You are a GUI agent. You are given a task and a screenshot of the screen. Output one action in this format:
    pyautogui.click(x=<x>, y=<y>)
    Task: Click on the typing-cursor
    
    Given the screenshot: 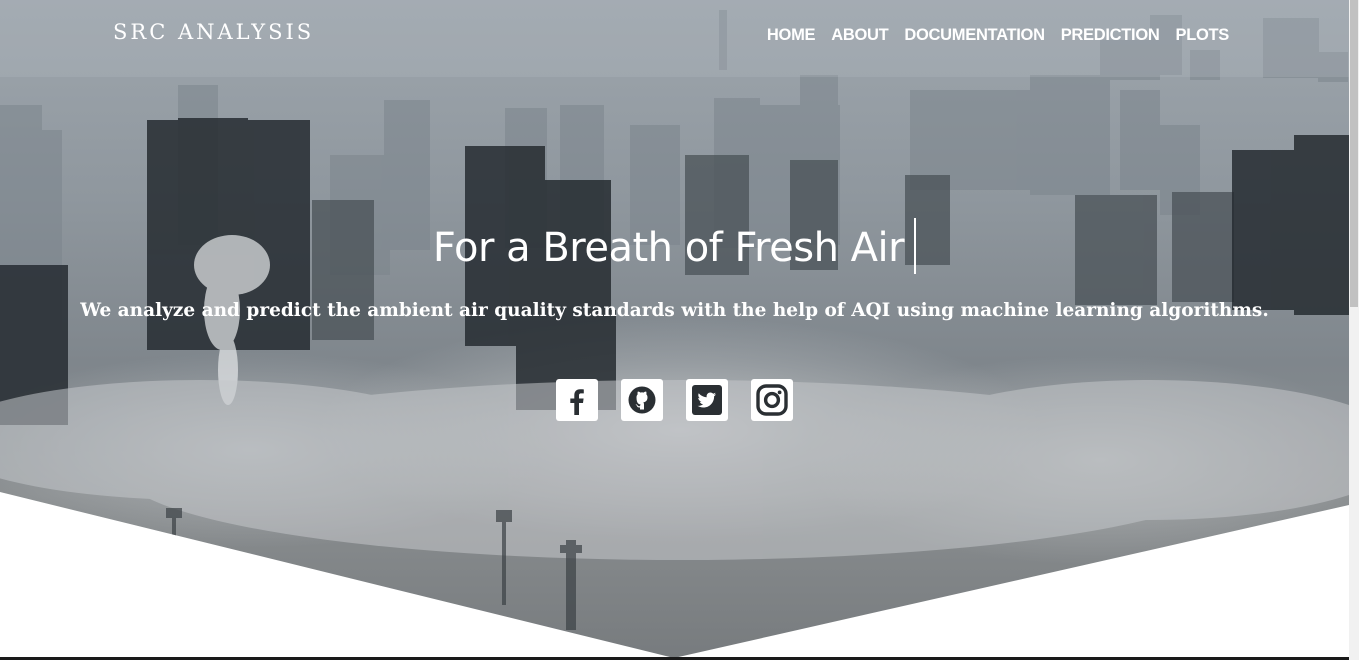 What is the action you would take?
    pyautogui.click(x=915, y=246)
    